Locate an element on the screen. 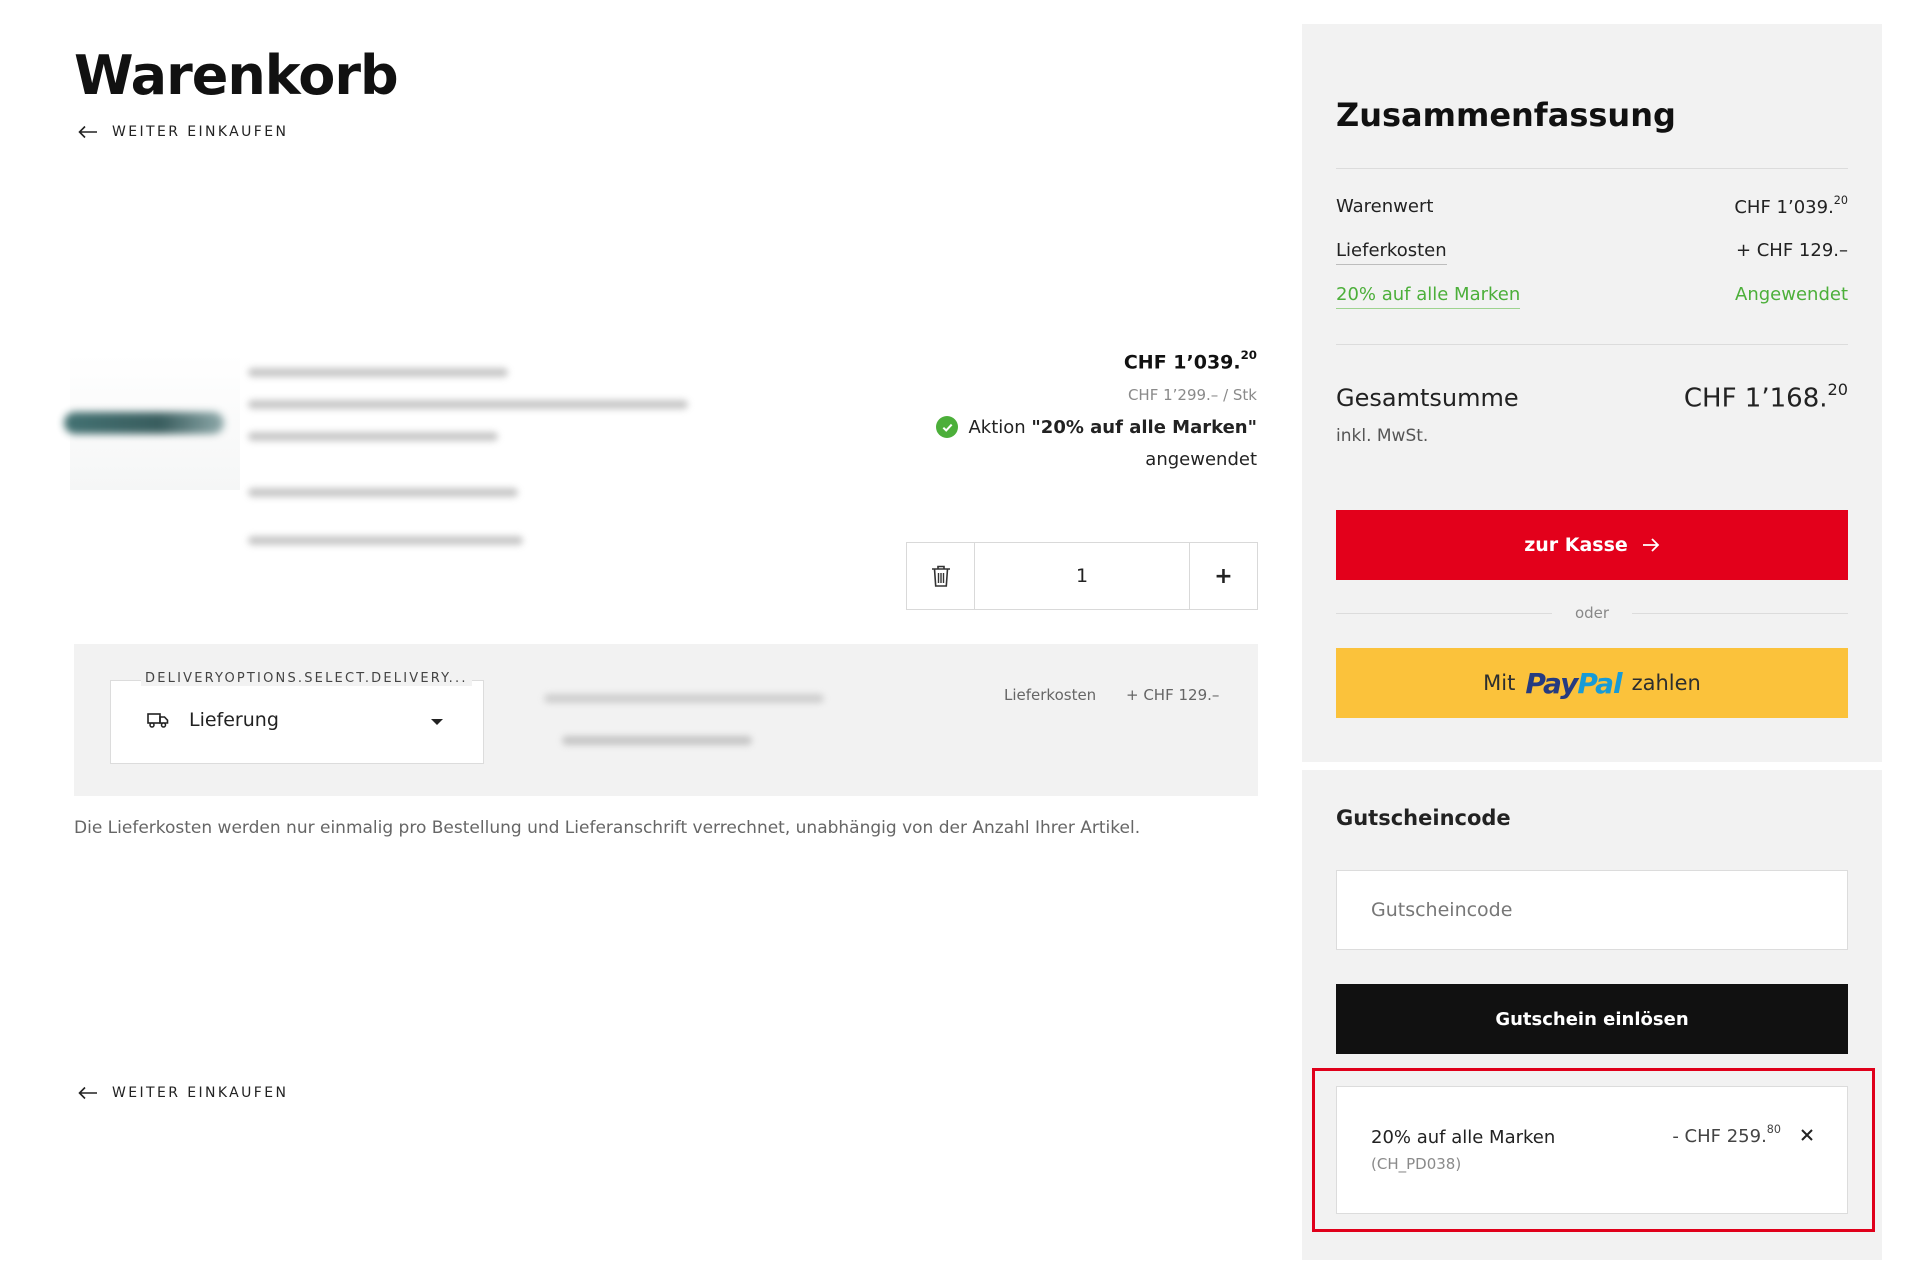 The height and width of the screenshot is (1280, 1920). remove-coupon-button is located at coordinates (1807, 1135).